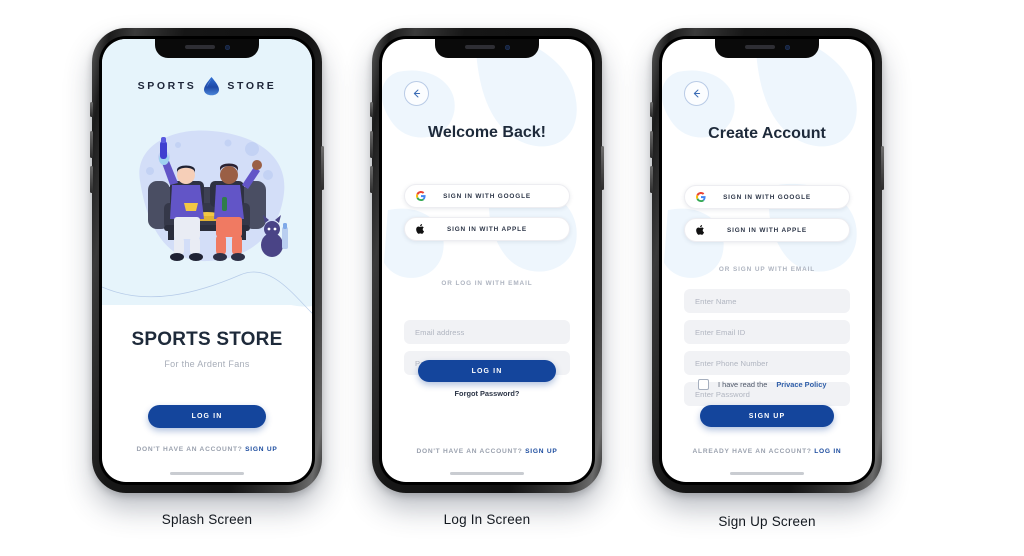 The width and height of the screenshot is (1024, 556). I want to click on name-field: Enter Name, so click(767, 301).